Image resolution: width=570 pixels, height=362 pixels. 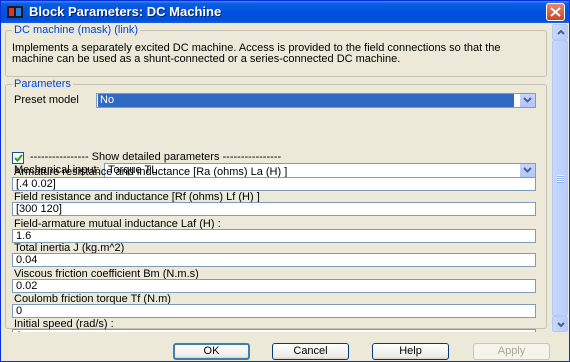 I want to click on scroll-down-button, so click(x=560, y=324).